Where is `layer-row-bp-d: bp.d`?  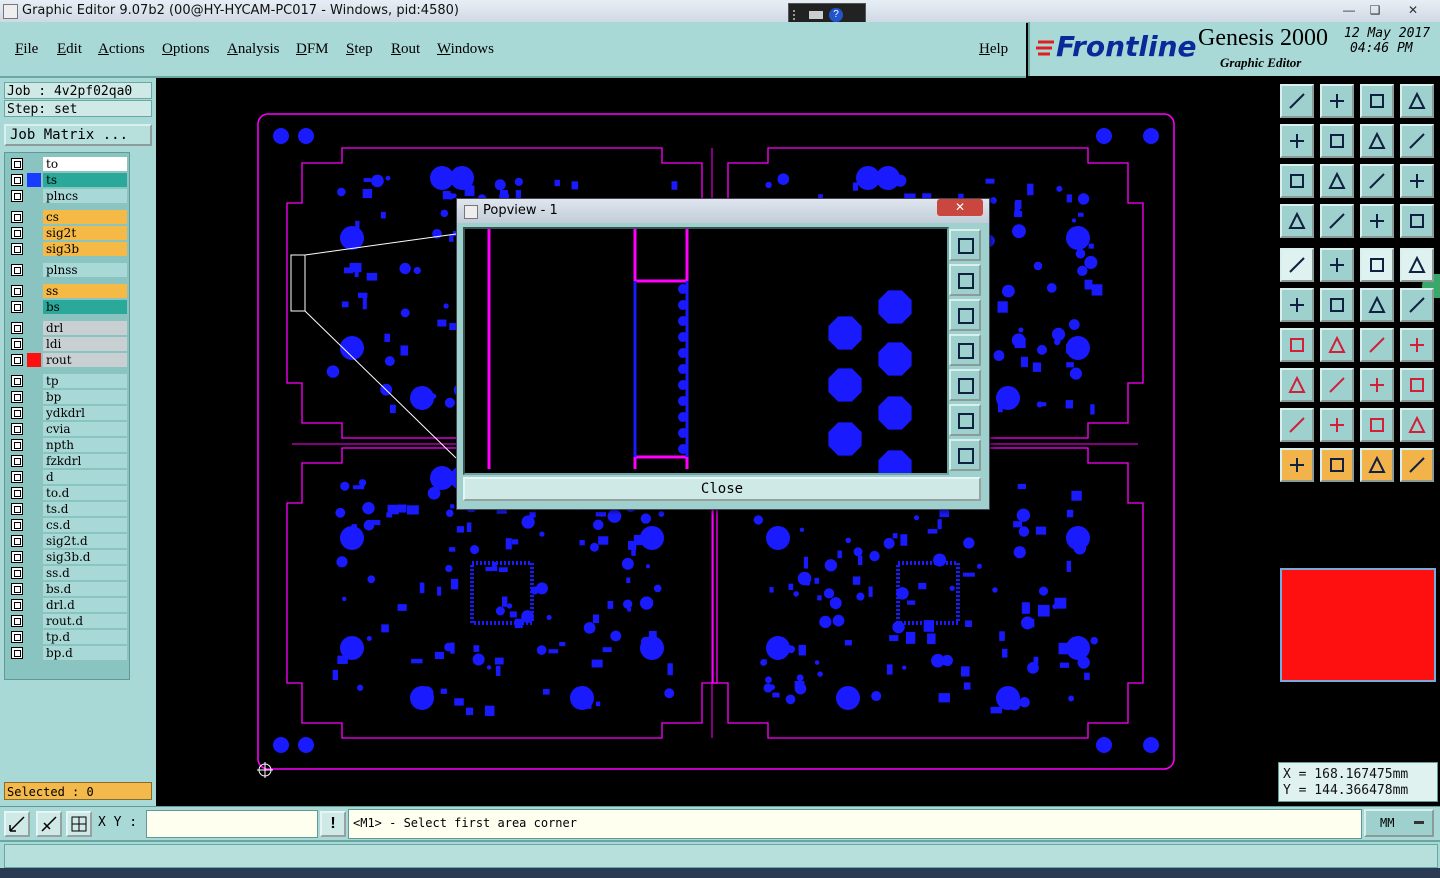
layer-row-bp-d: bp.d is located at coordinates (68, 653).